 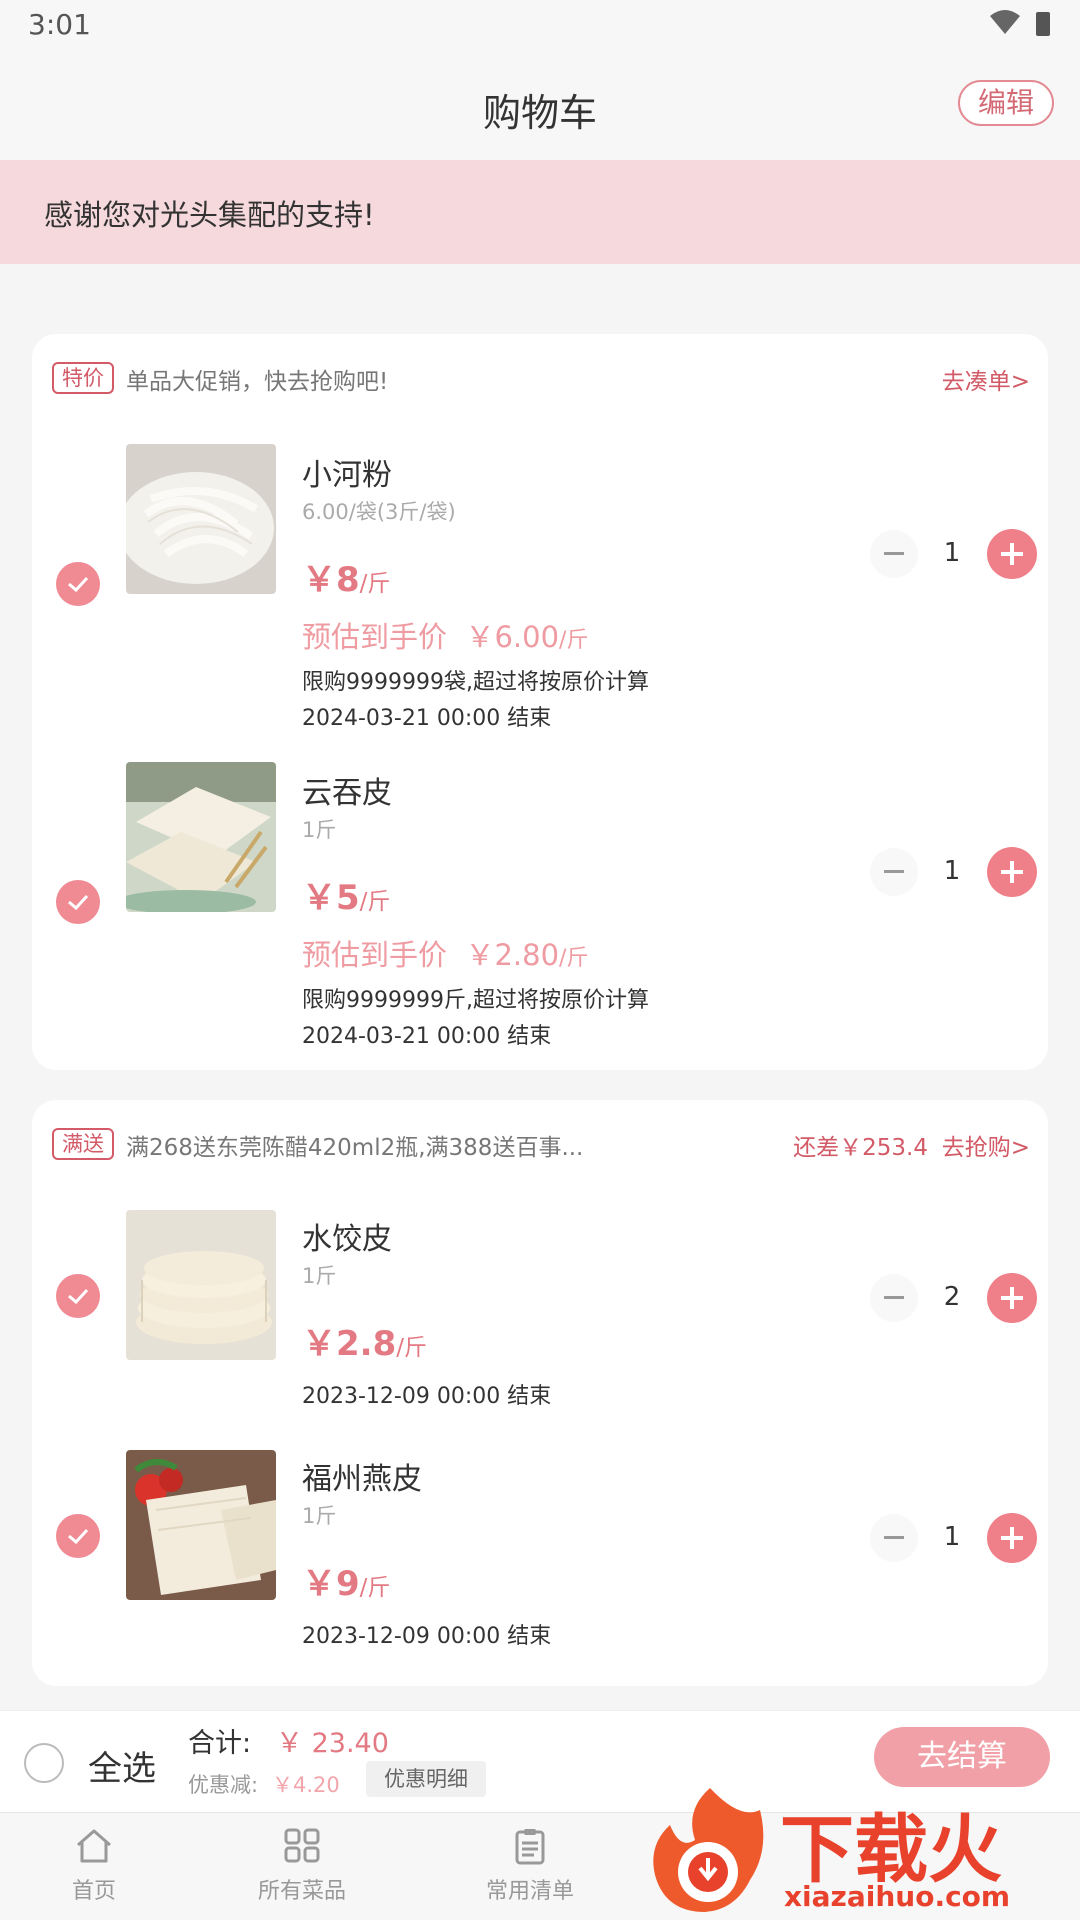 I want to click on item-price: ￥2.8/斤, so click(x=364, y=1344).